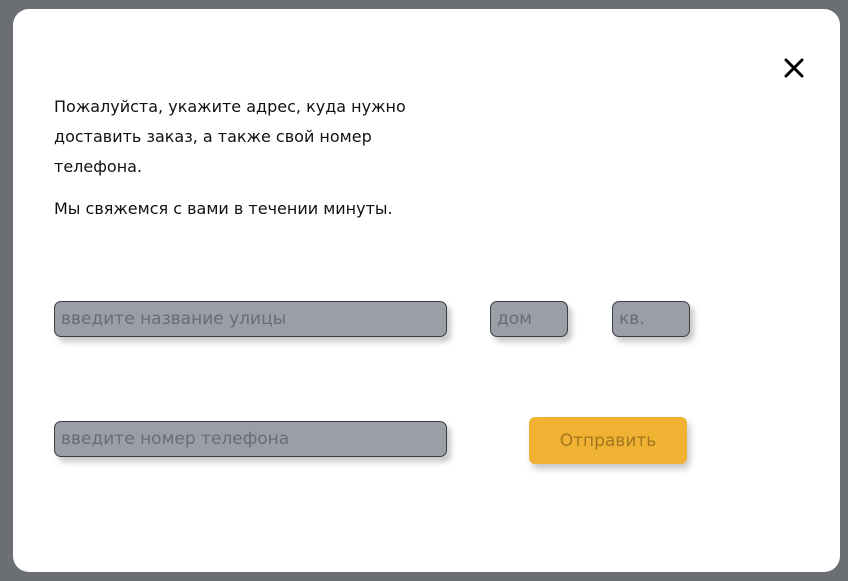  I want to click on callback-message: Мы свяжемся с вами в течении минуты., so click(223, 208).